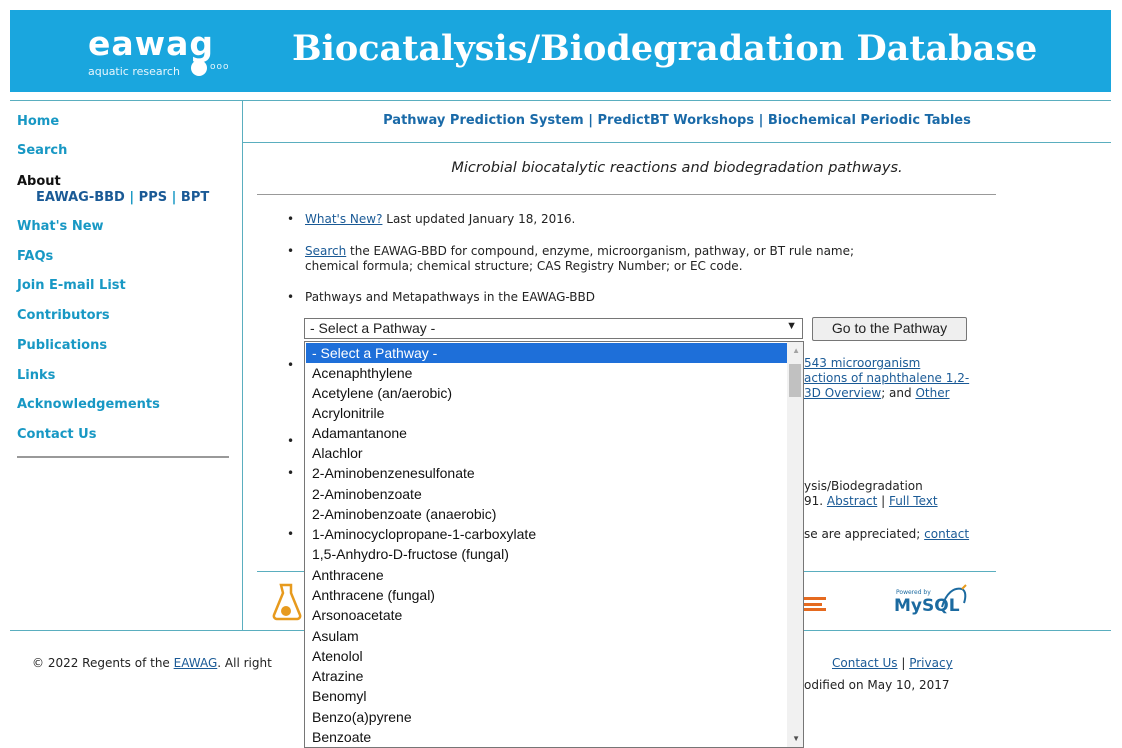  Describe the element at coordinates (547, 676) in the screenshot. I see `pathway-option: Atrazine` at that location.